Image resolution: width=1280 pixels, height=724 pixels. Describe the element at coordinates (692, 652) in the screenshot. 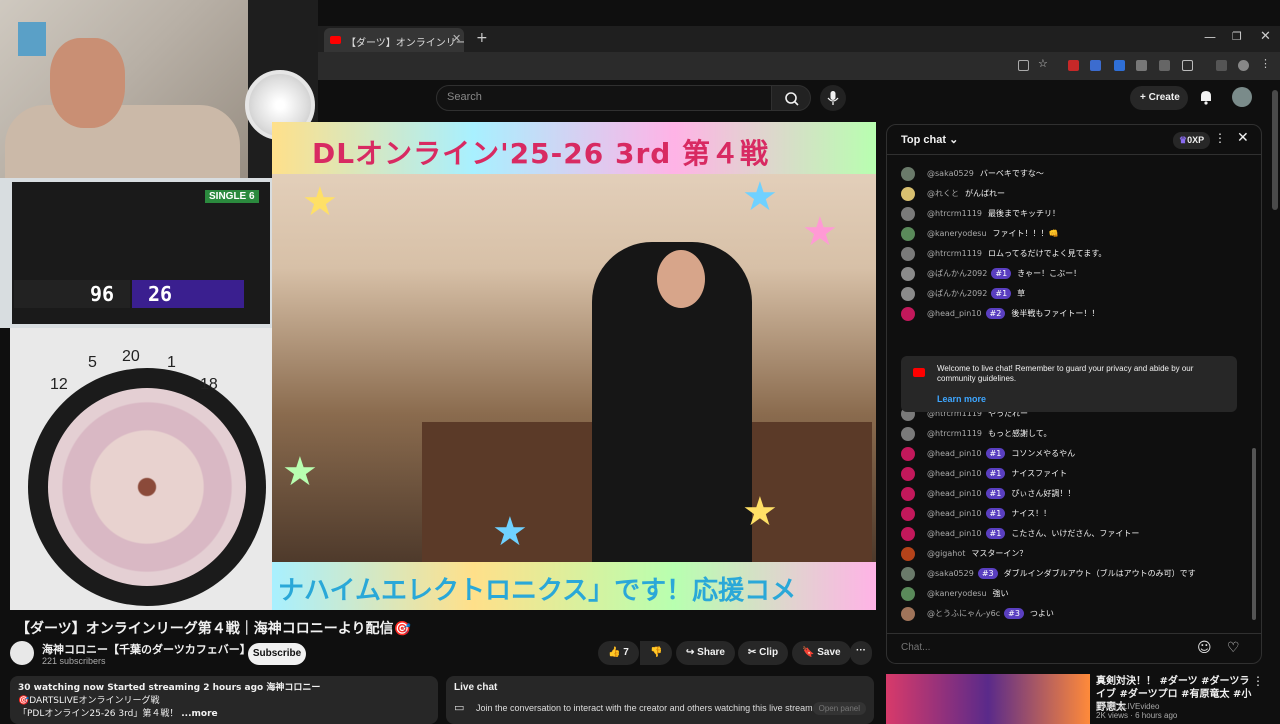

I see `share-icon: ↪` at that location.